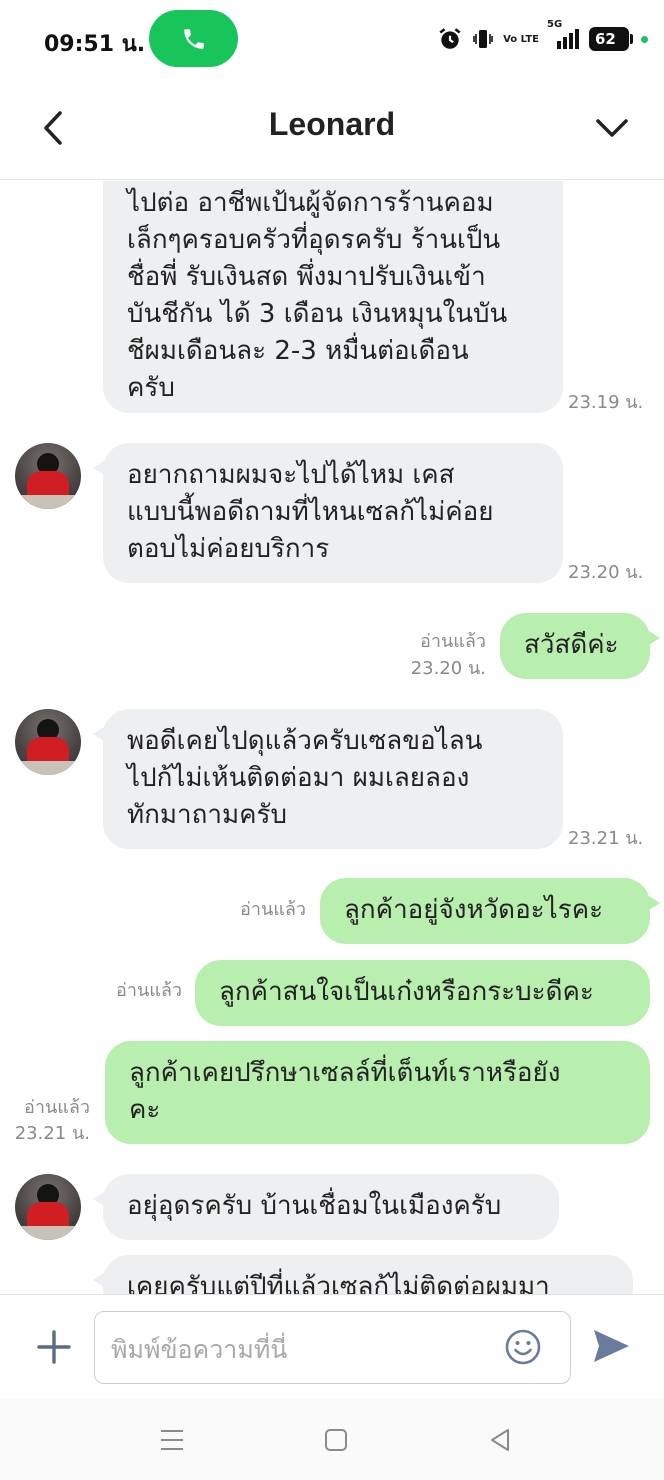 The image size is (664, 1480). I want to click on phone-icon, so click(193, 38).